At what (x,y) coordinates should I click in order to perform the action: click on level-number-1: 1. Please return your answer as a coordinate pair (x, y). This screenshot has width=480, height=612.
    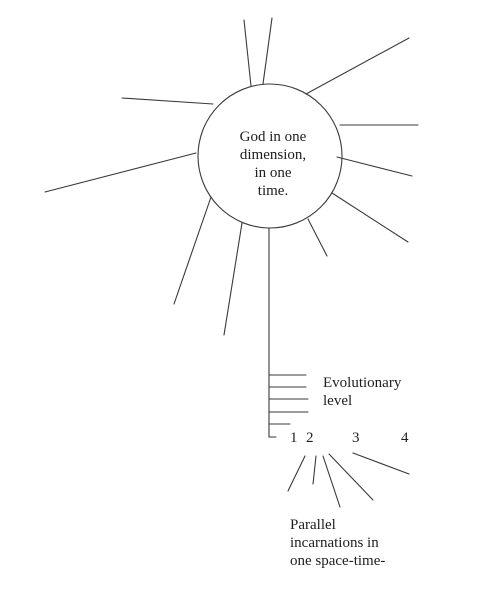
    Looking at the image, I should click on (294, 438).